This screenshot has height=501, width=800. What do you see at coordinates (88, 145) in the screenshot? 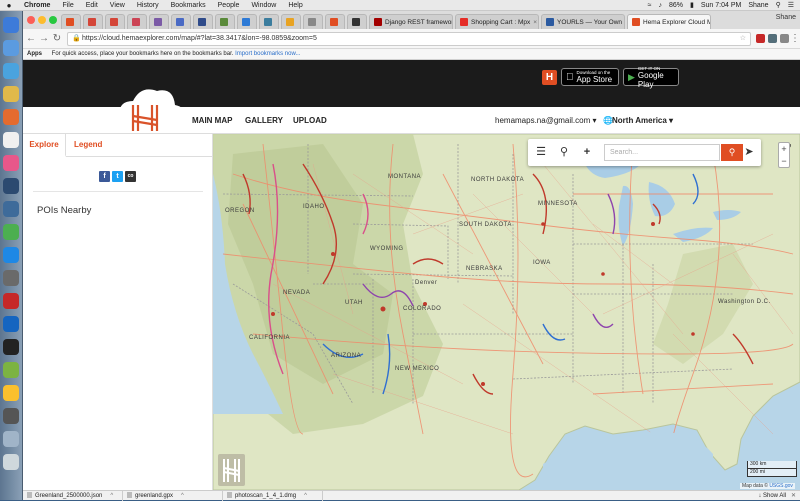
I see `tab-legend: Legend` at bounding box center [88, 145].